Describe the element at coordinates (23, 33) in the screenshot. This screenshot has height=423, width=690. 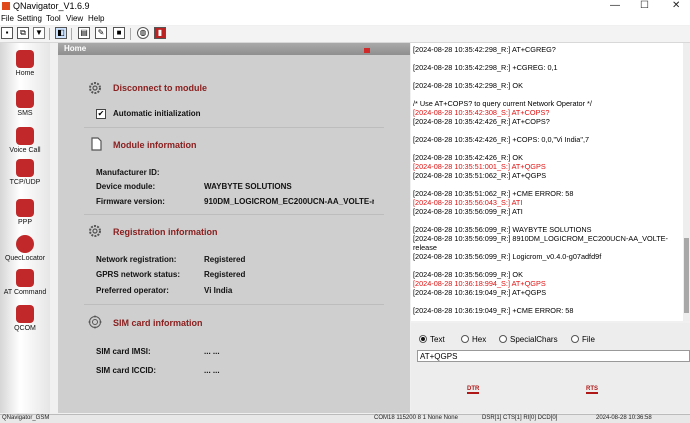
I see `copy-icon: ⧉` at that location.